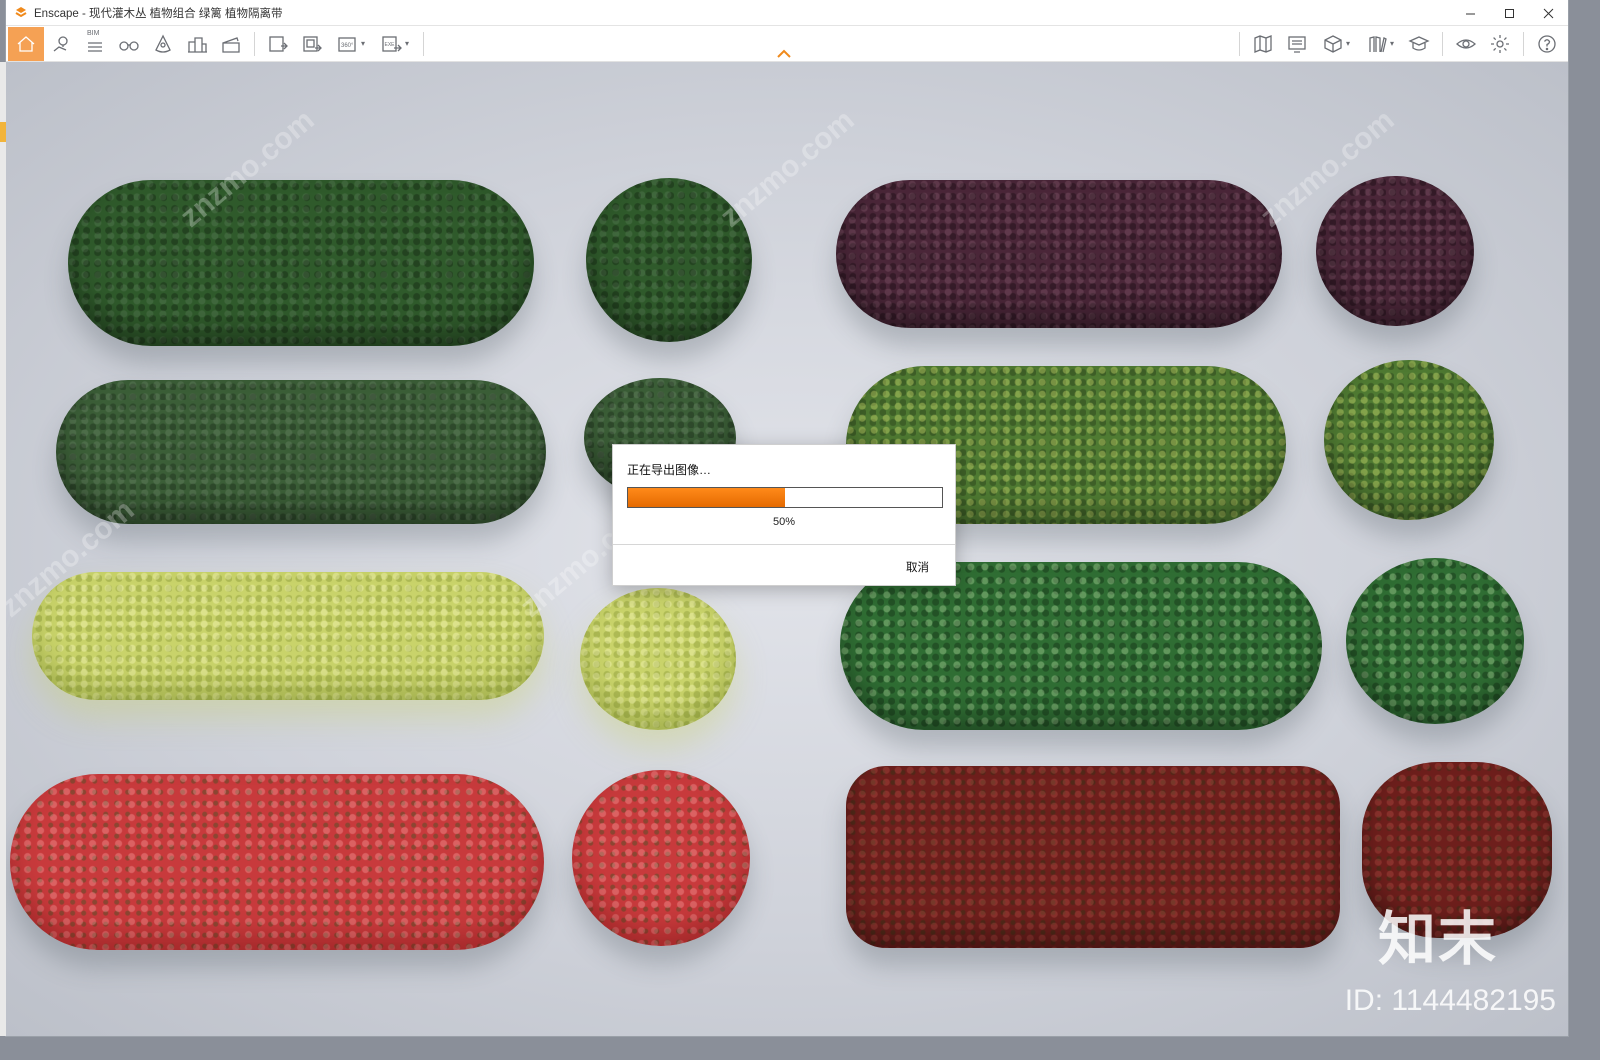  I want to click on batch-export-button, so click(312, 44).